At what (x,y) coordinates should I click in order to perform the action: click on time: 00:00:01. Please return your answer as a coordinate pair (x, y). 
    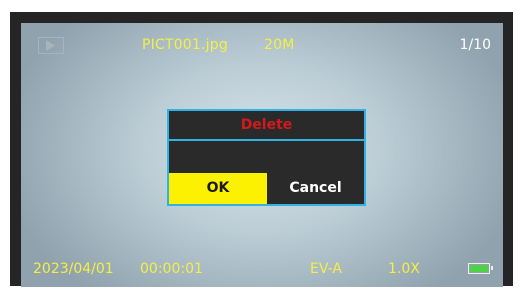
    Looking at the image, I should click on (171, 269).